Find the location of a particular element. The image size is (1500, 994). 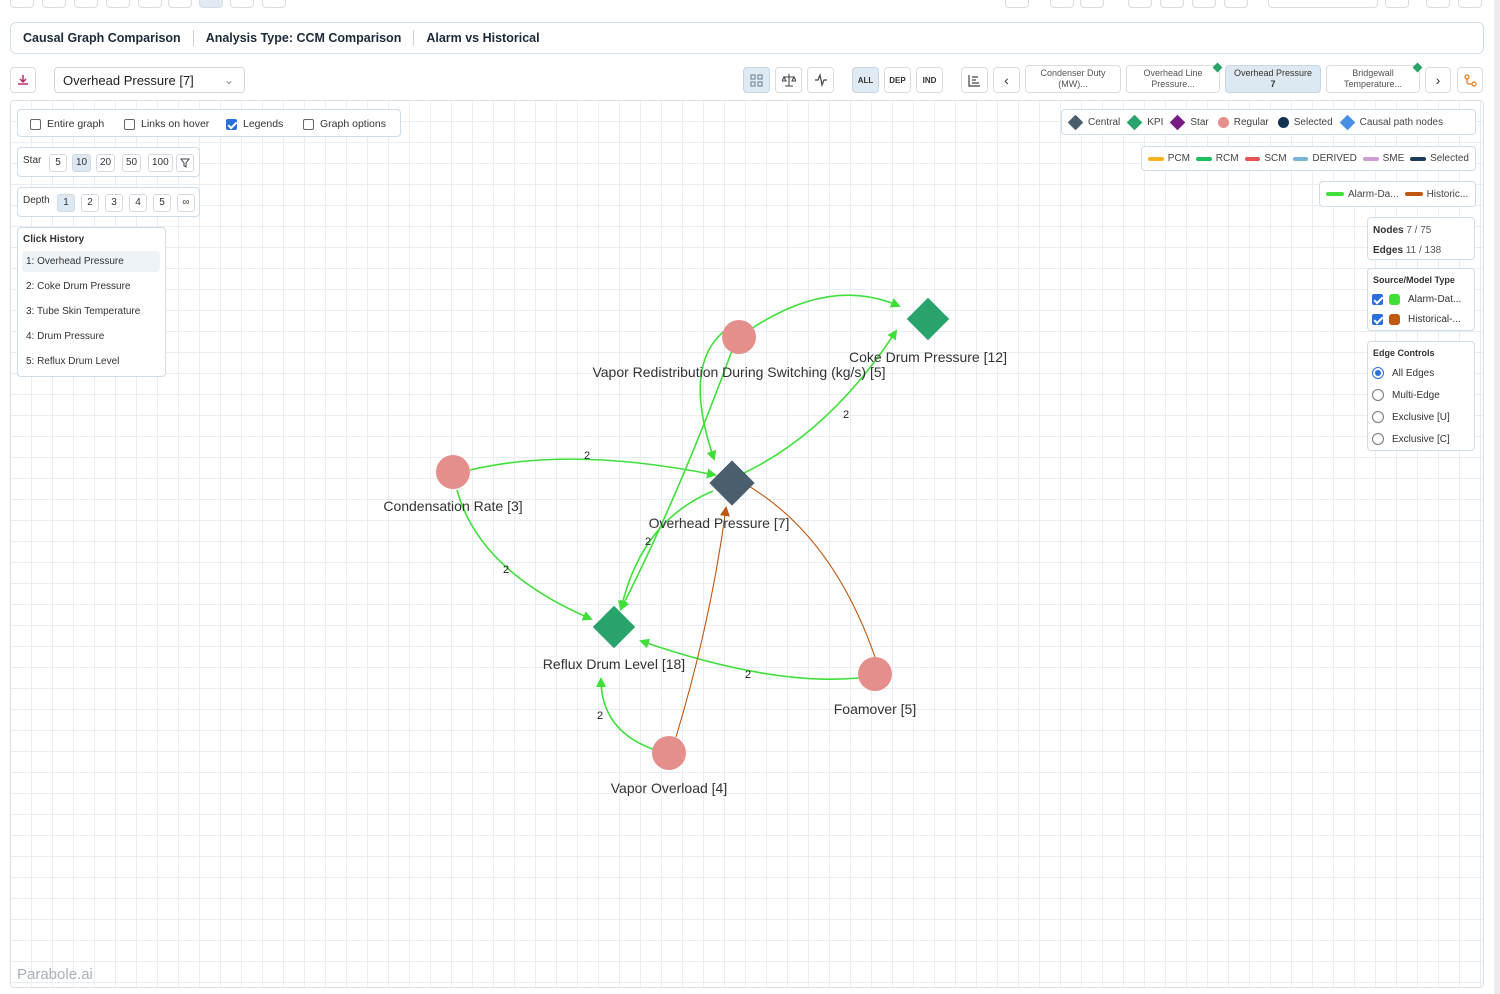

legend-label: KPI is located at coordinates (1155, 122).